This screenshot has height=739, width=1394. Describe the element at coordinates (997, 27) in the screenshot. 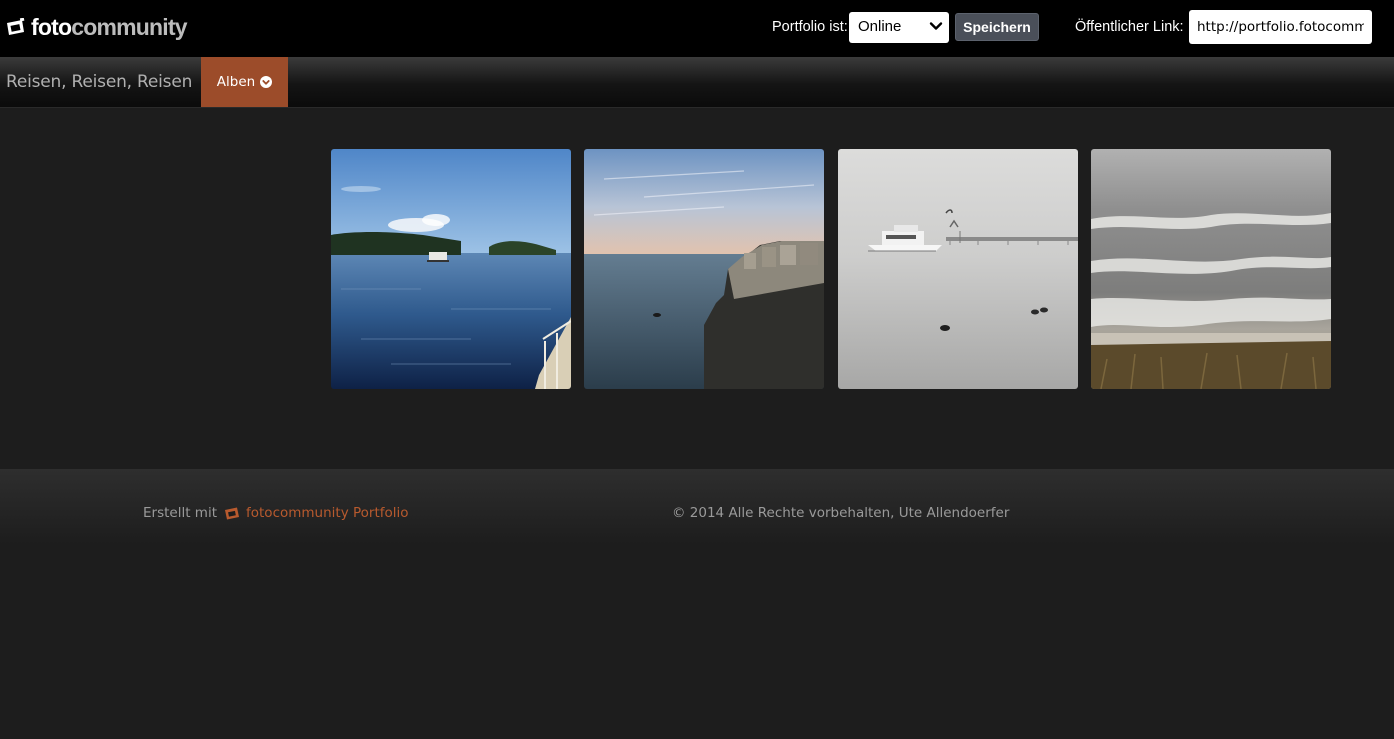

I see `save-button: Speichern` at that location.